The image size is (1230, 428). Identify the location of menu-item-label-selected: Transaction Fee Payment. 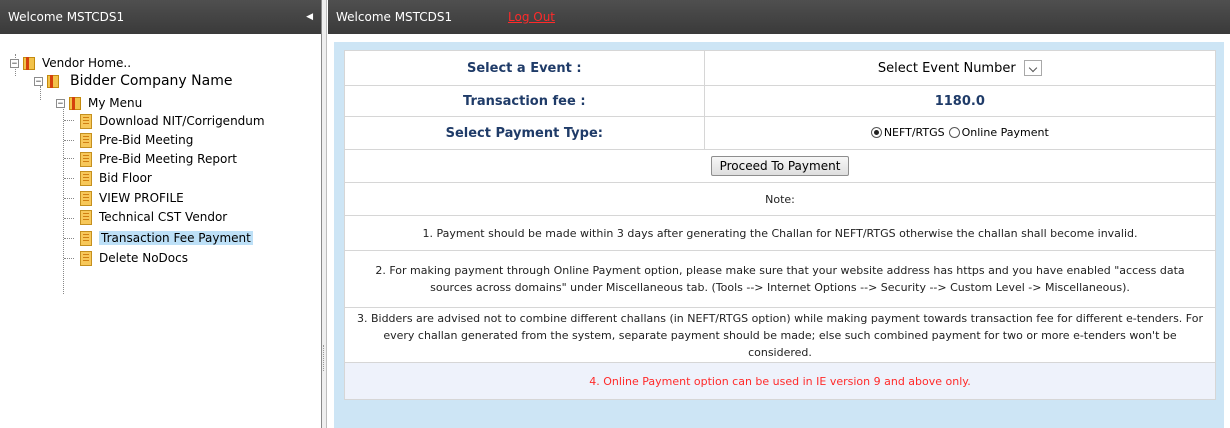
(176, 238).